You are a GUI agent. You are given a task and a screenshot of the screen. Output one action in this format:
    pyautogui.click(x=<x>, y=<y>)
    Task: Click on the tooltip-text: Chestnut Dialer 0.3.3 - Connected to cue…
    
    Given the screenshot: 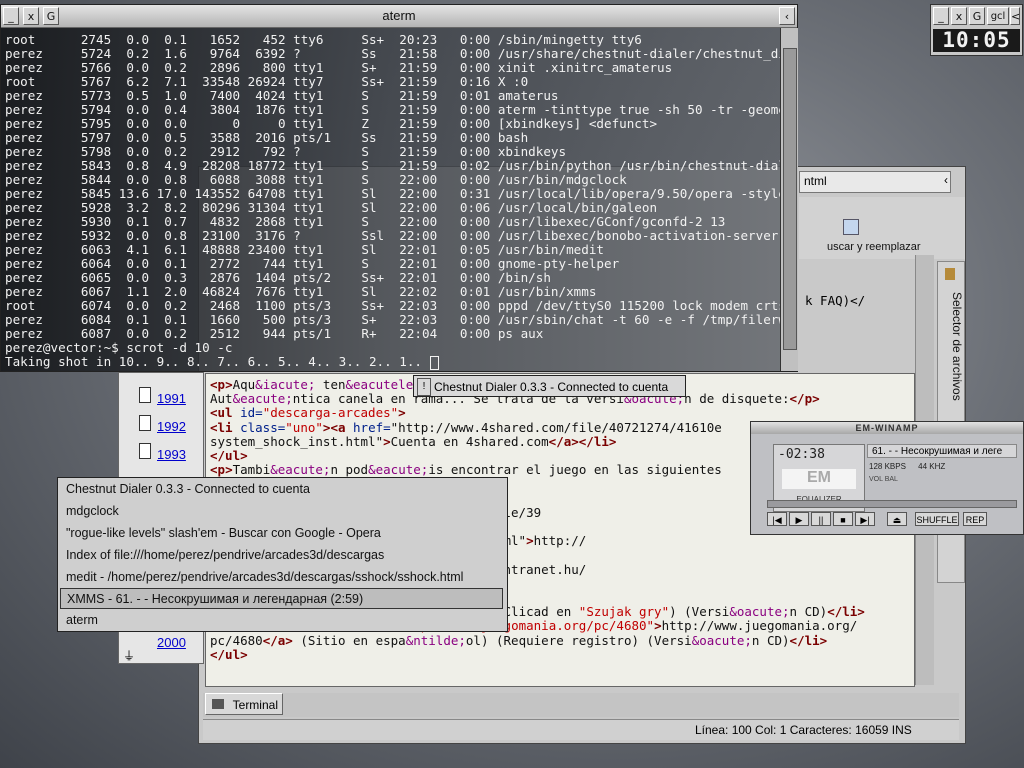 What is the action you would take?
    pyautogui.click(x=551, y=387)
    